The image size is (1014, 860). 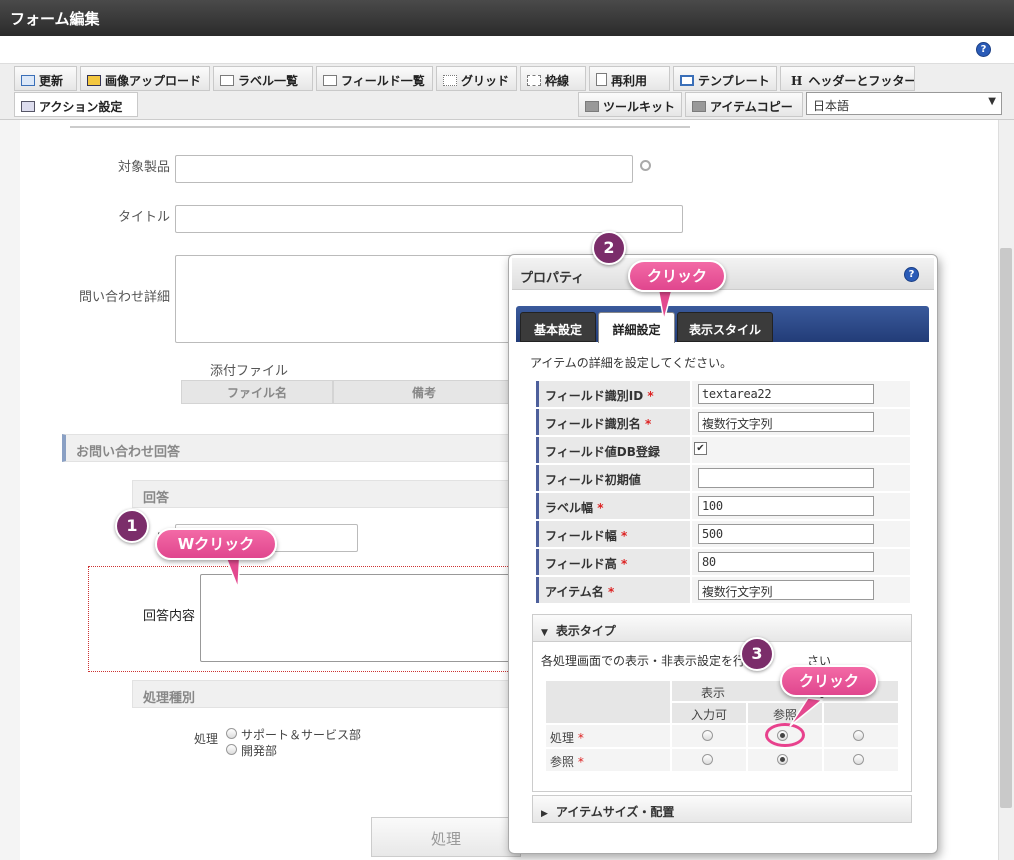 I want to click on language-select: 日本語 ▼, so click(x=904, y=103).